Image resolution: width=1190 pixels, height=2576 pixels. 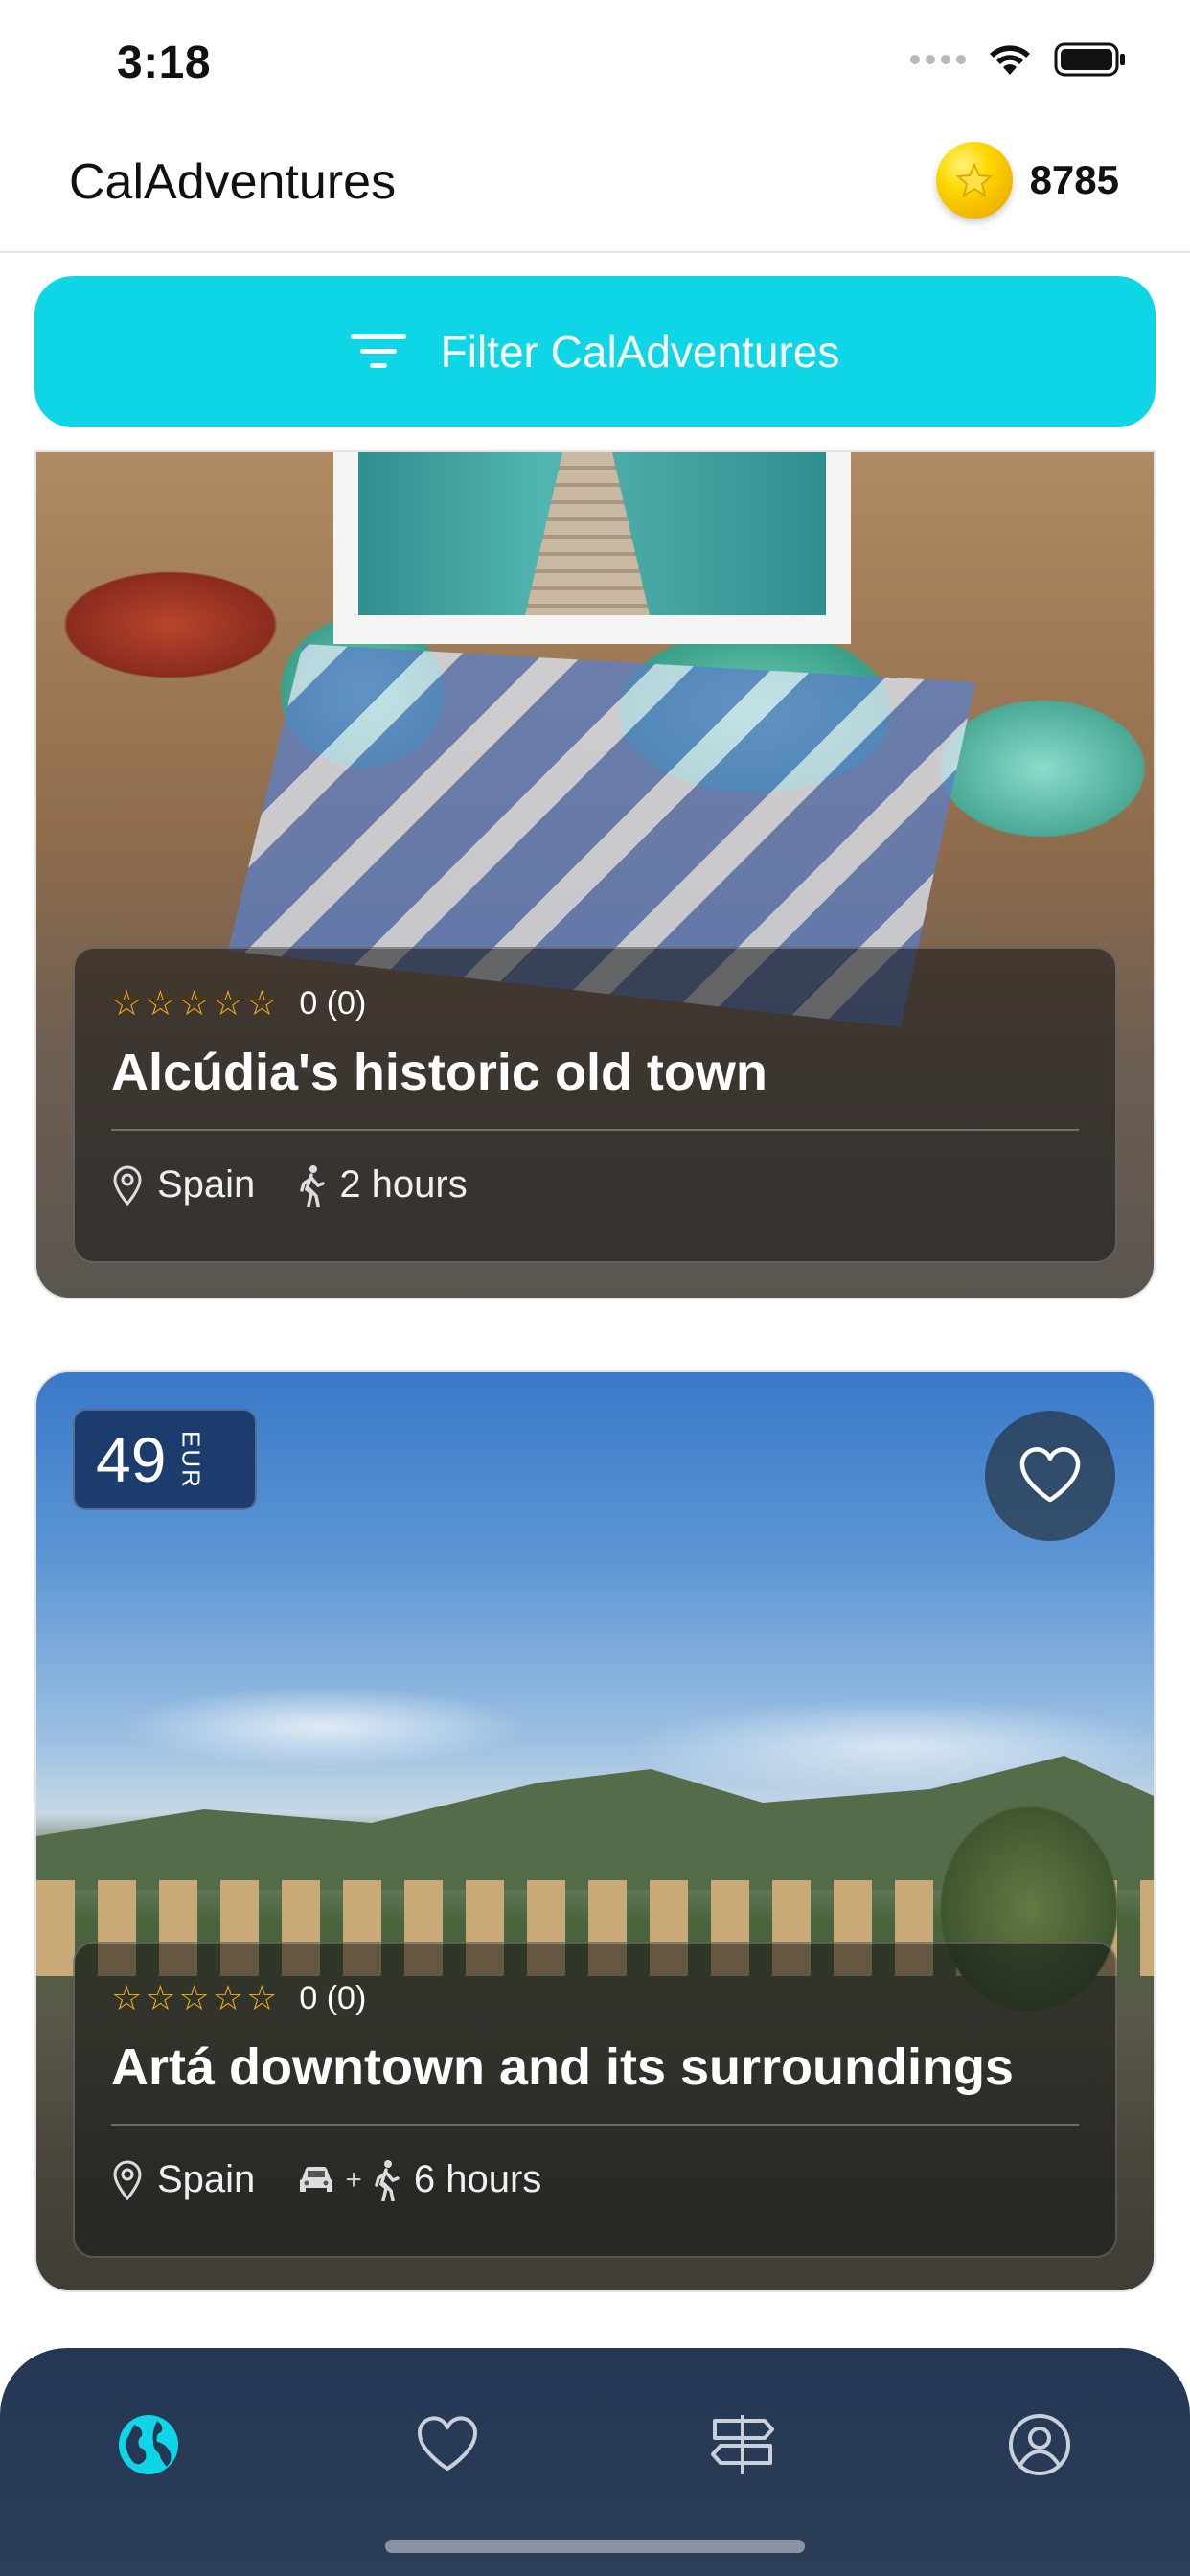 I want to click on duration-text: 6 hours, so click(x=478, y=2179).